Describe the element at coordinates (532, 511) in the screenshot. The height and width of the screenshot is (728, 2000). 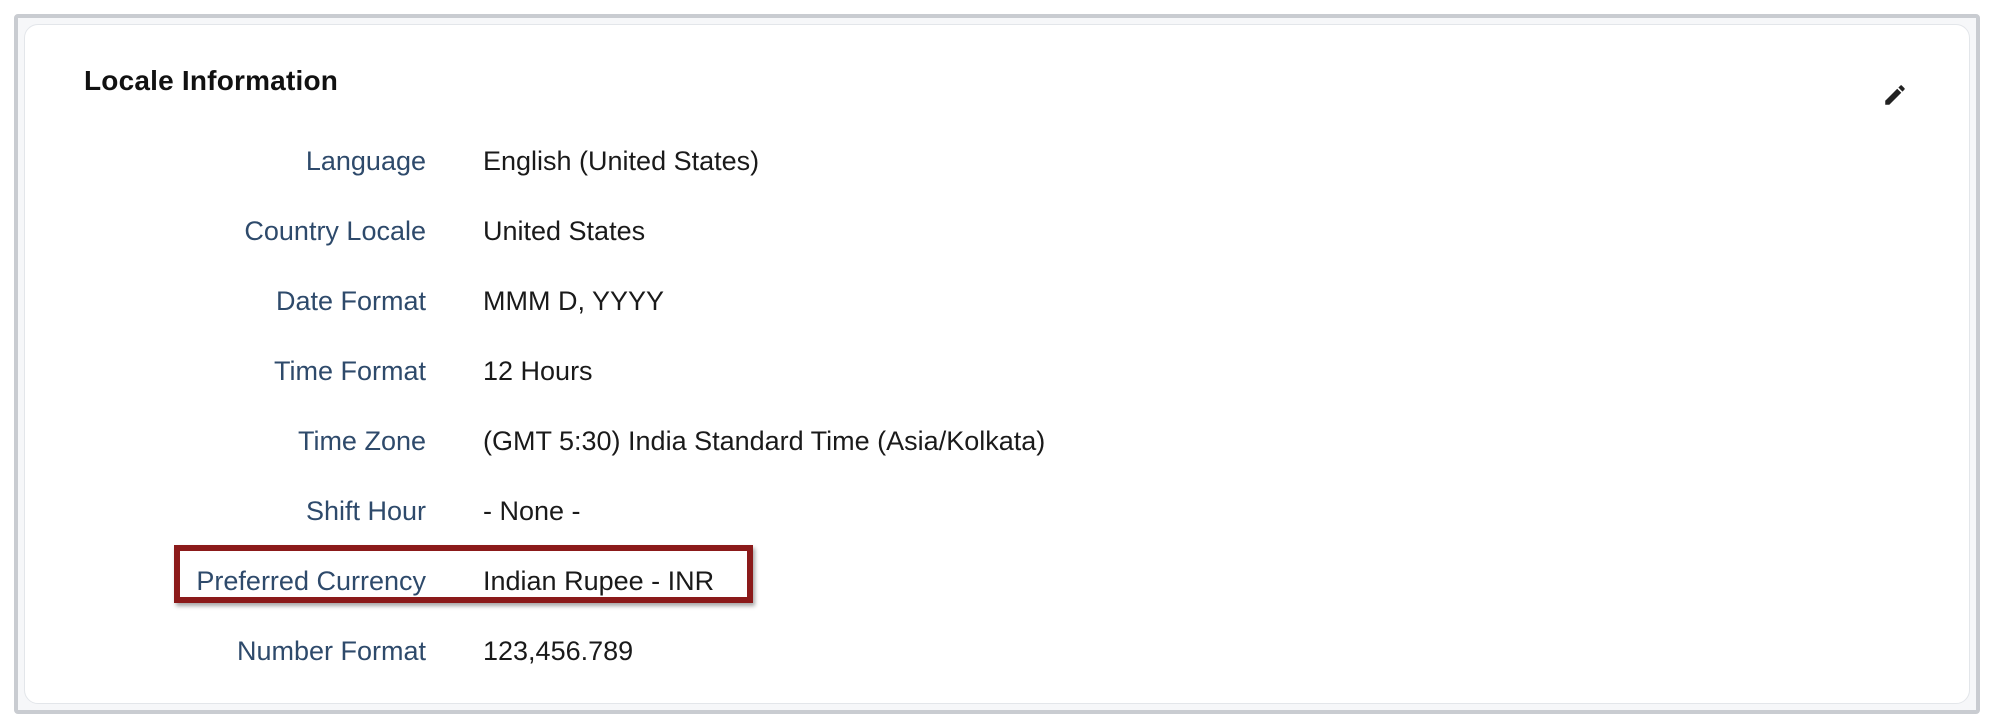
I see `field-value: - None -` at that location.